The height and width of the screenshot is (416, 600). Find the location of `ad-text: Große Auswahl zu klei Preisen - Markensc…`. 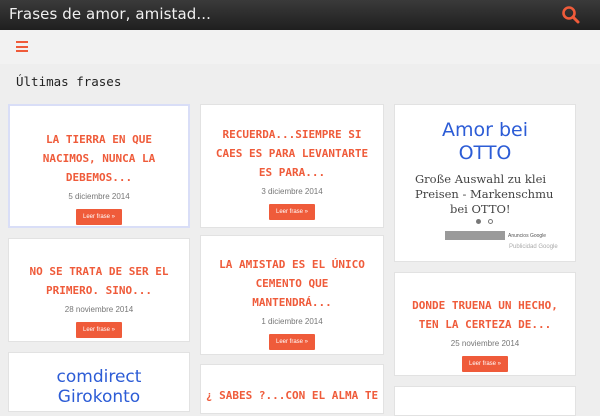

ad-text: Große Auswahl zu klei Preisen - Markensc… is located at coordinates (485, 194).